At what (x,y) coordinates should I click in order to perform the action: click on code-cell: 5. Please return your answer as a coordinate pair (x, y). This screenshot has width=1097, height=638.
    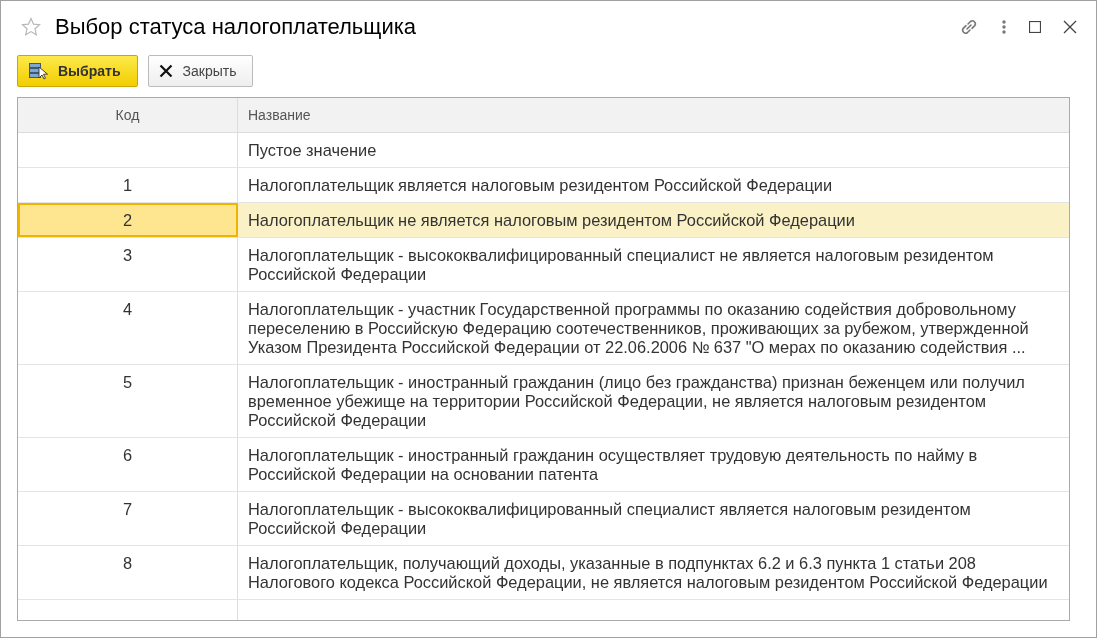
    Looking at the image, I should click on (127, 382).